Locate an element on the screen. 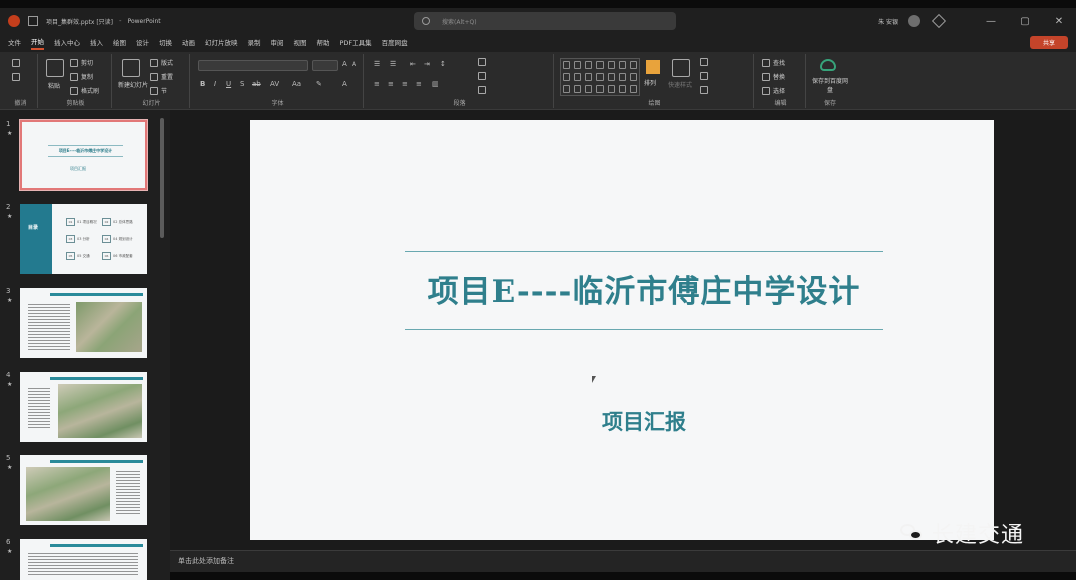 This screenshot has height=580, width=1076. redo-button is located at coordinates (17, 77).